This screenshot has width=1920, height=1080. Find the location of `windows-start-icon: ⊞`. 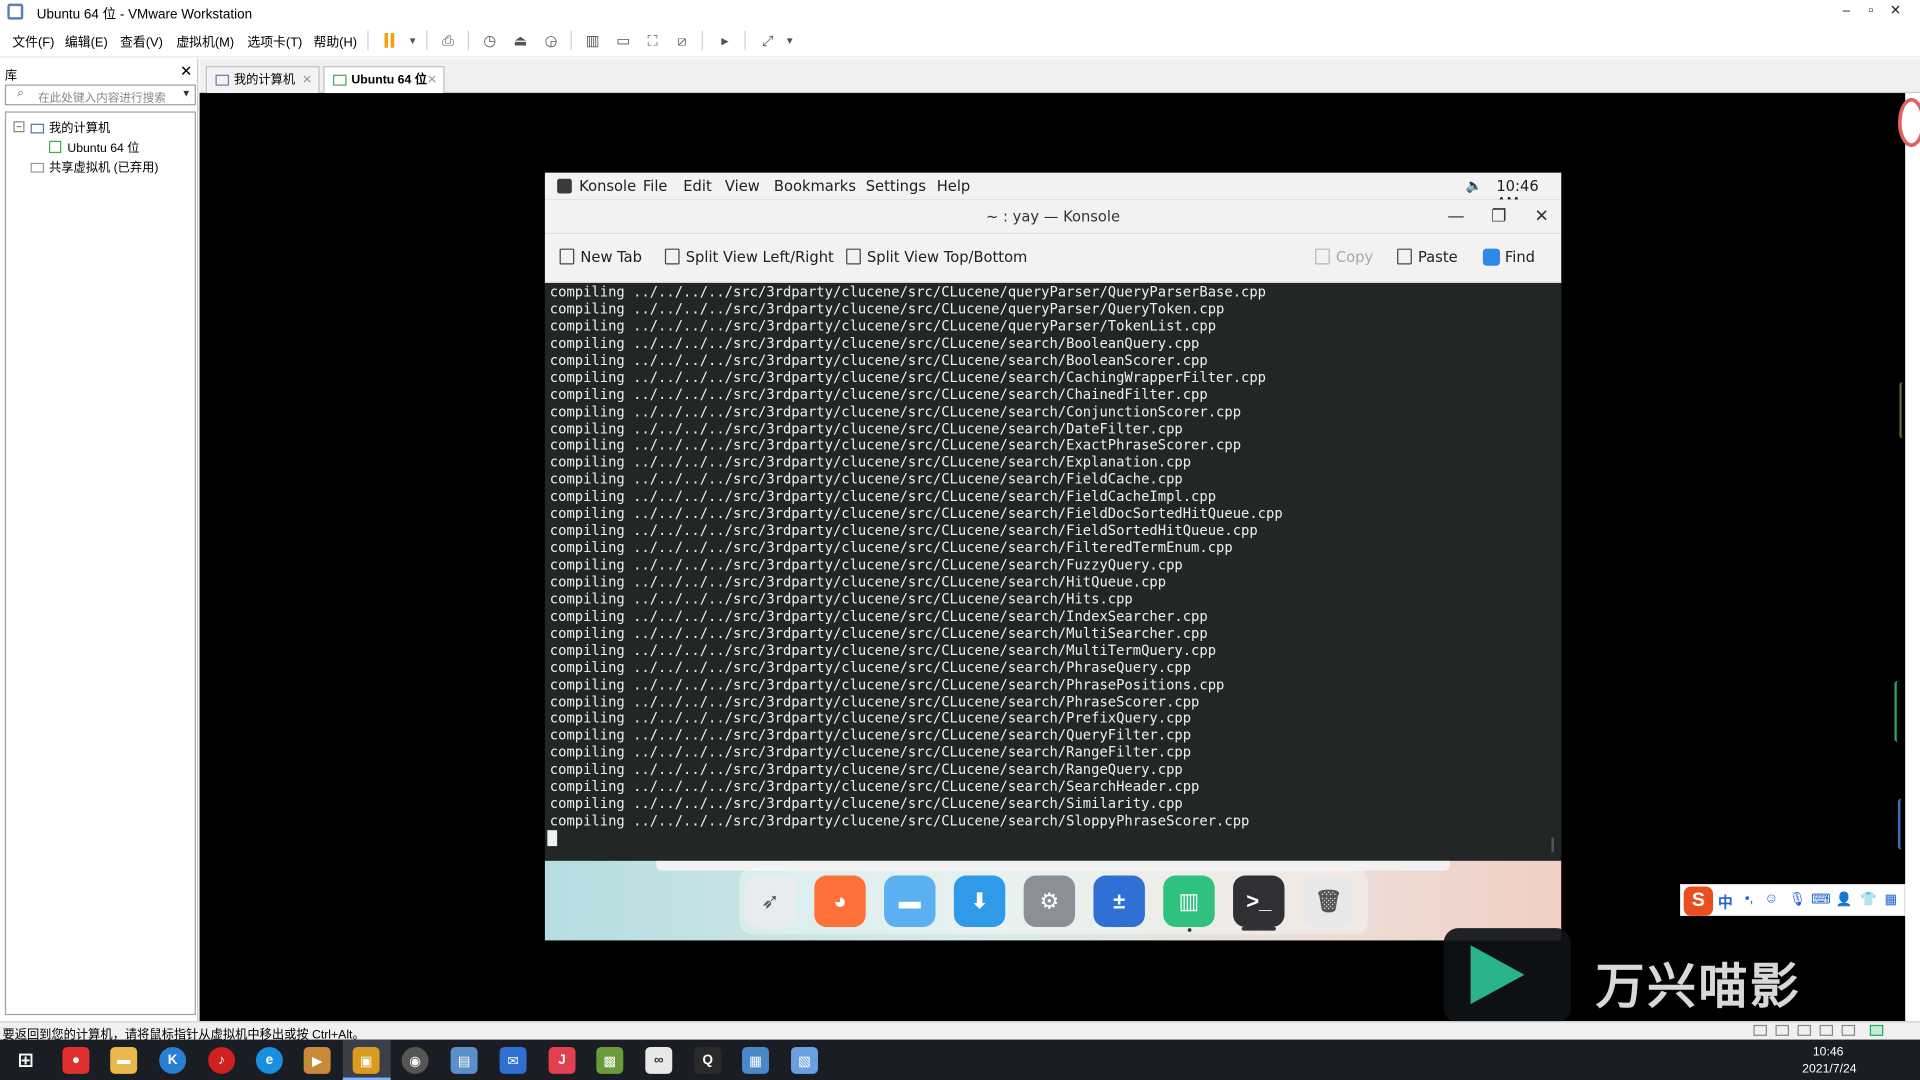

windows-start-icon: ⊞ is located at coordinates (25, 1060).